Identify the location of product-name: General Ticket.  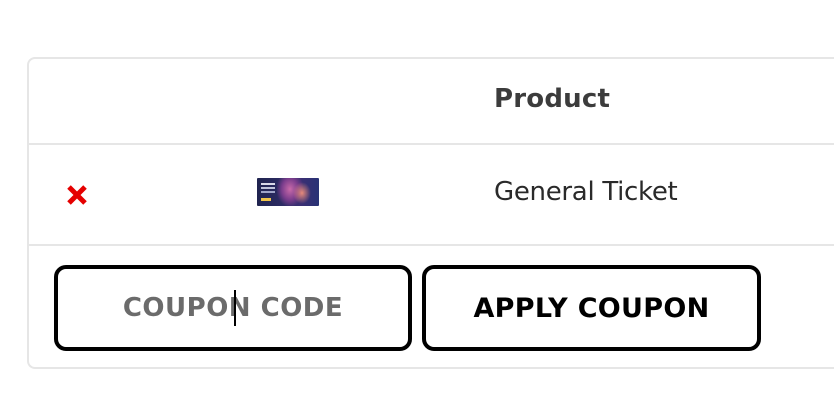
(586, 192).